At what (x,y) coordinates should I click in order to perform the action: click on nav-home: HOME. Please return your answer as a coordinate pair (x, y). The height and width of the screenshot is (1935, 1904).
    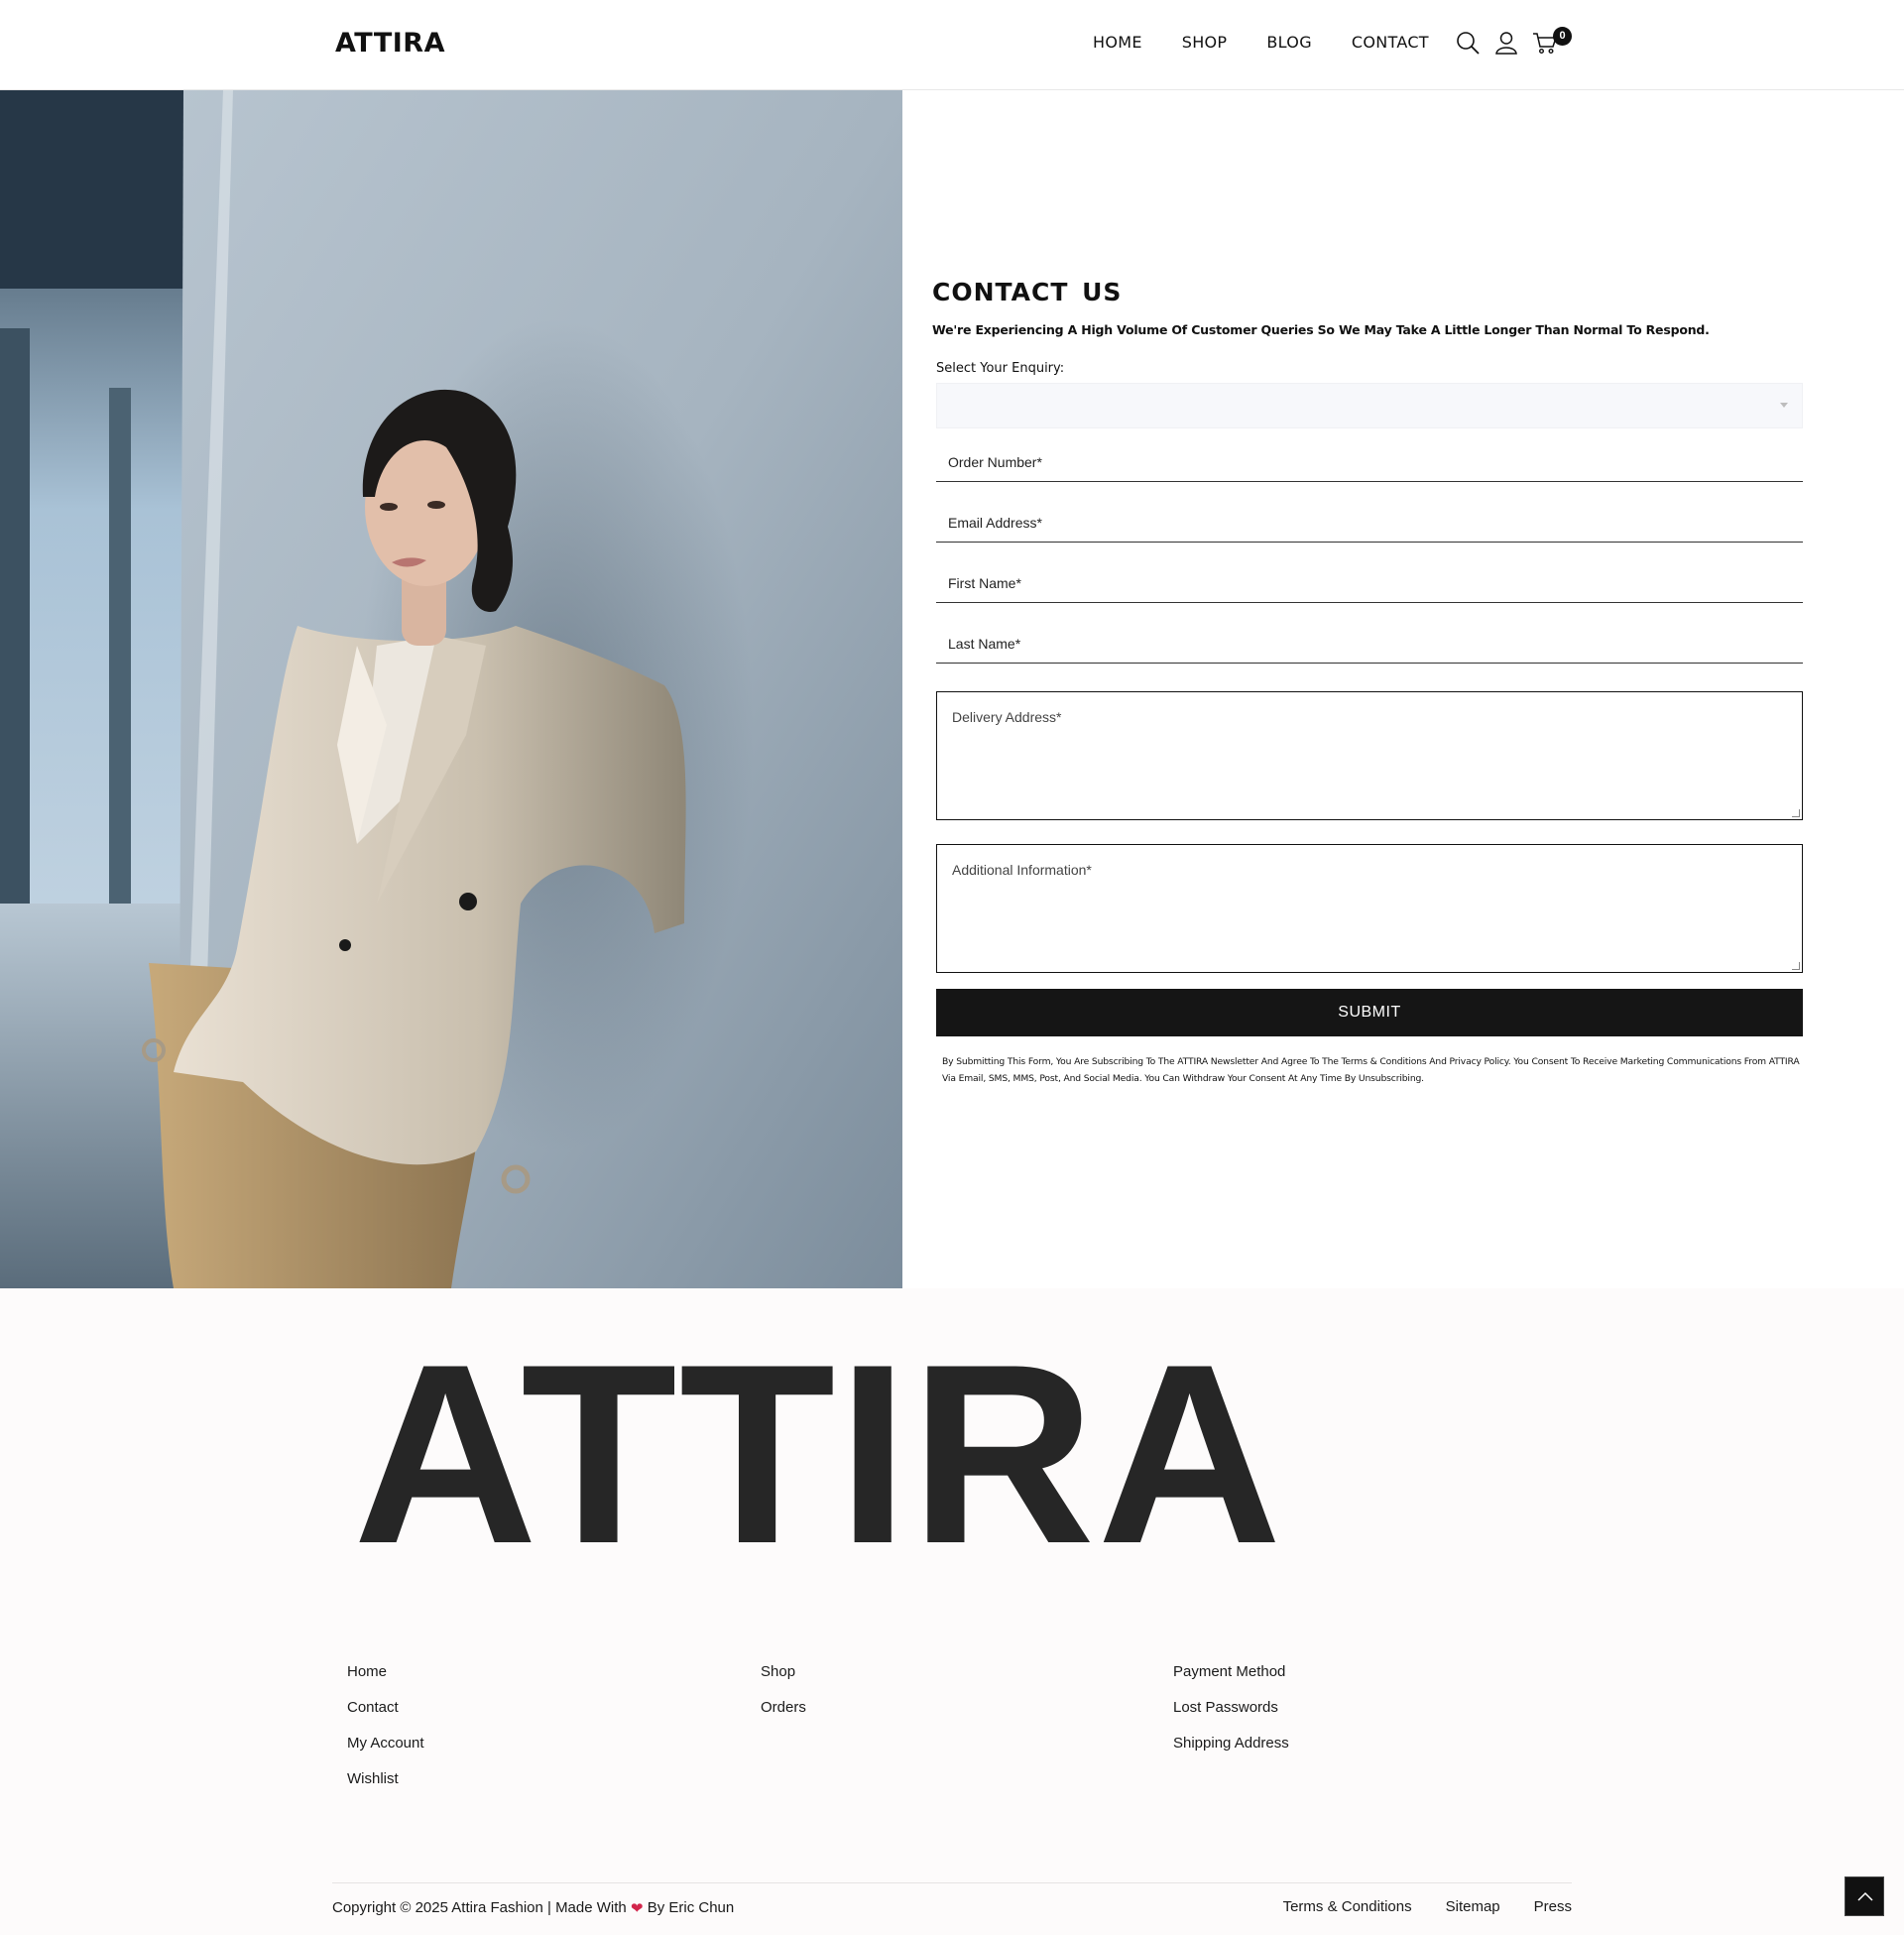
    Looking at the image, I should click on (1117, 43).